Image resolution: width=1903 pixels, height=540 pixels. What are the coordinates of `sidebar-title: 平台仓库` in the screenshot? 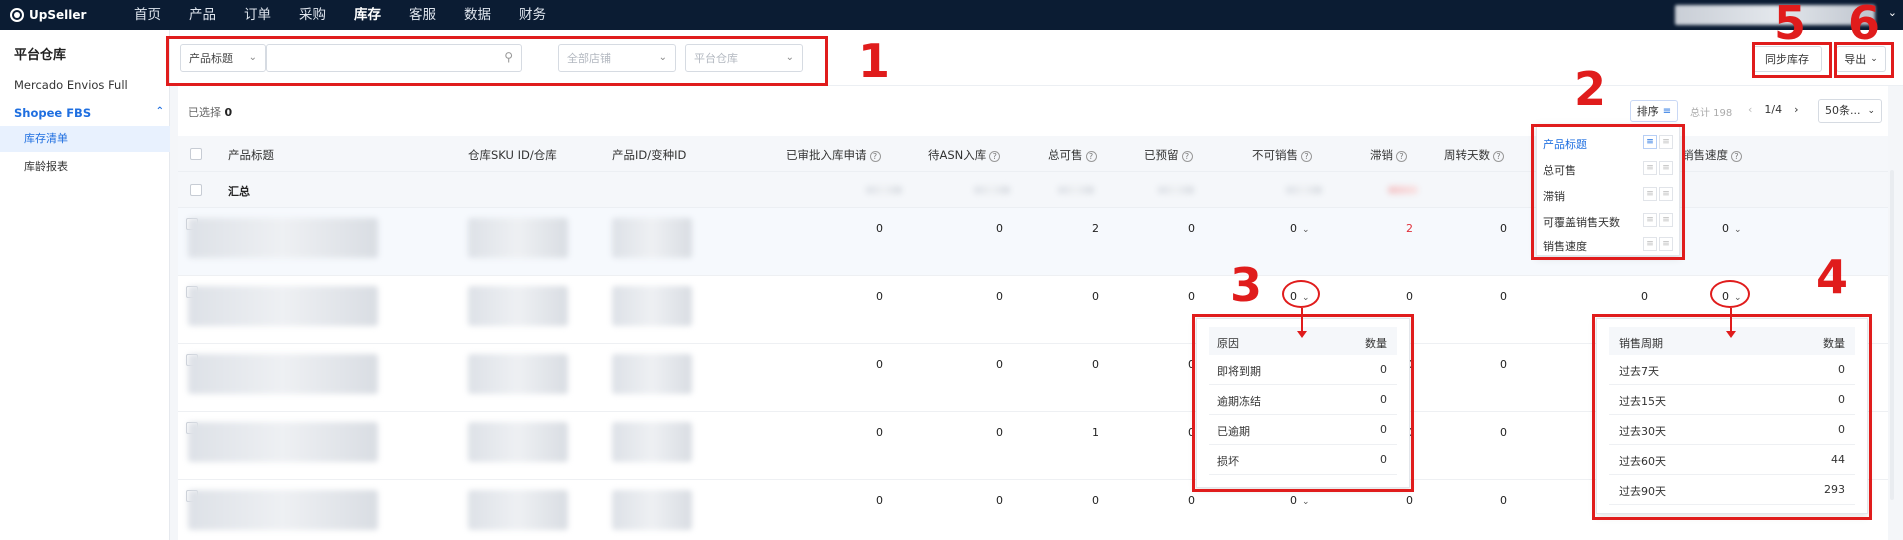 It's located at (40, 55).